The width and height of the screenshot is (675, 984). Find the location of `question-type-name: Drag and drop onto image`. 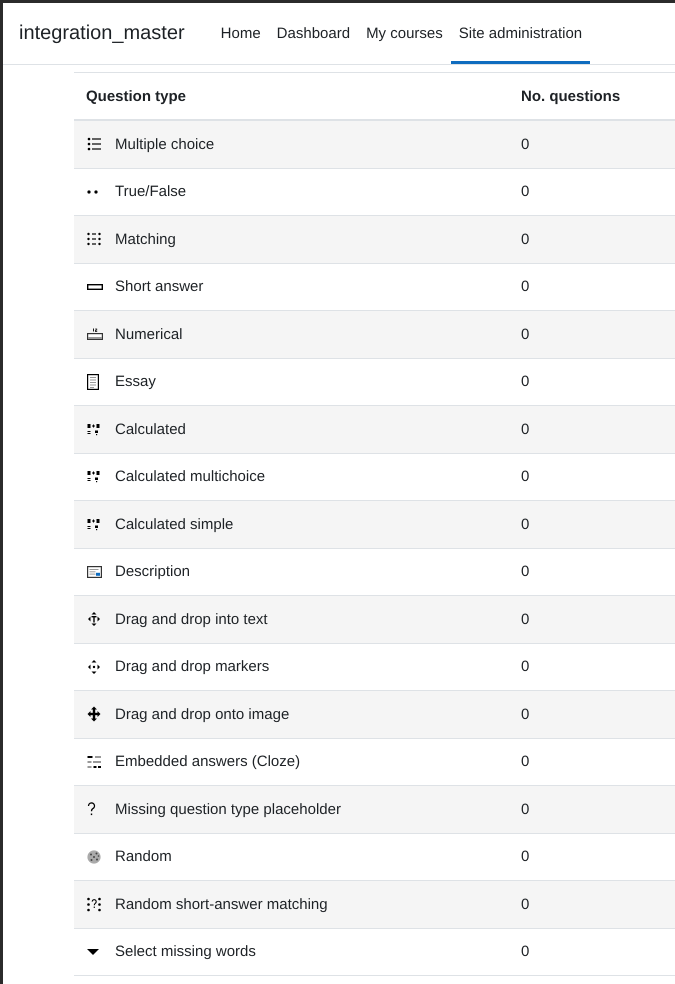

question-type-name: Drag and drop onto image is located at coordinates (202, 714).